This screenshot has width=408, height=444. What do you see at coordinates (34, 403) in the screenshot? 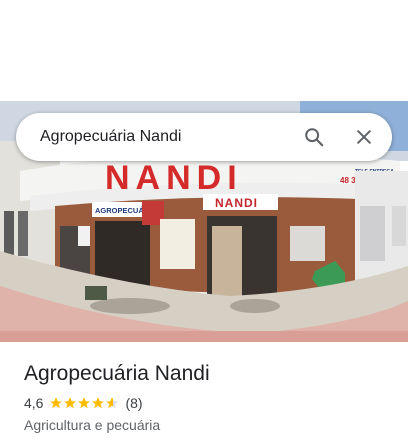
I see `rating-value: 4,6` at bounding box center [34, 403].